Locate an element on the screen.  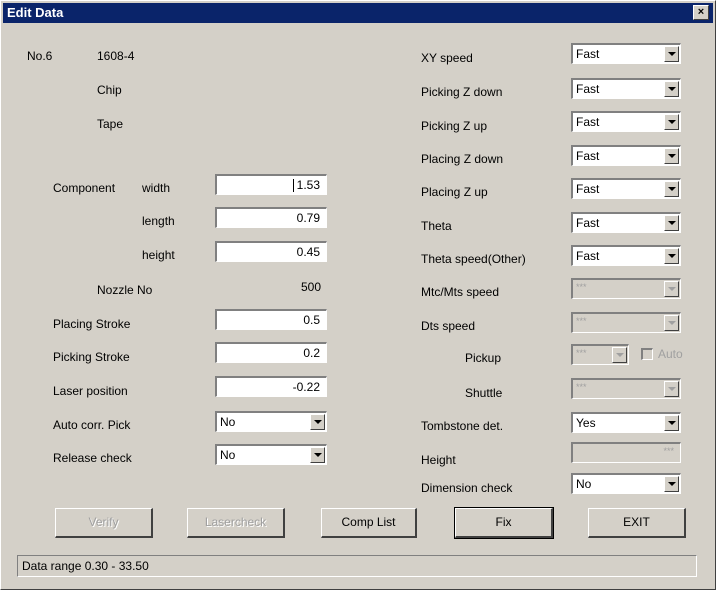
auto-checkbox-label: Auto is located at coordinates (670, 354).